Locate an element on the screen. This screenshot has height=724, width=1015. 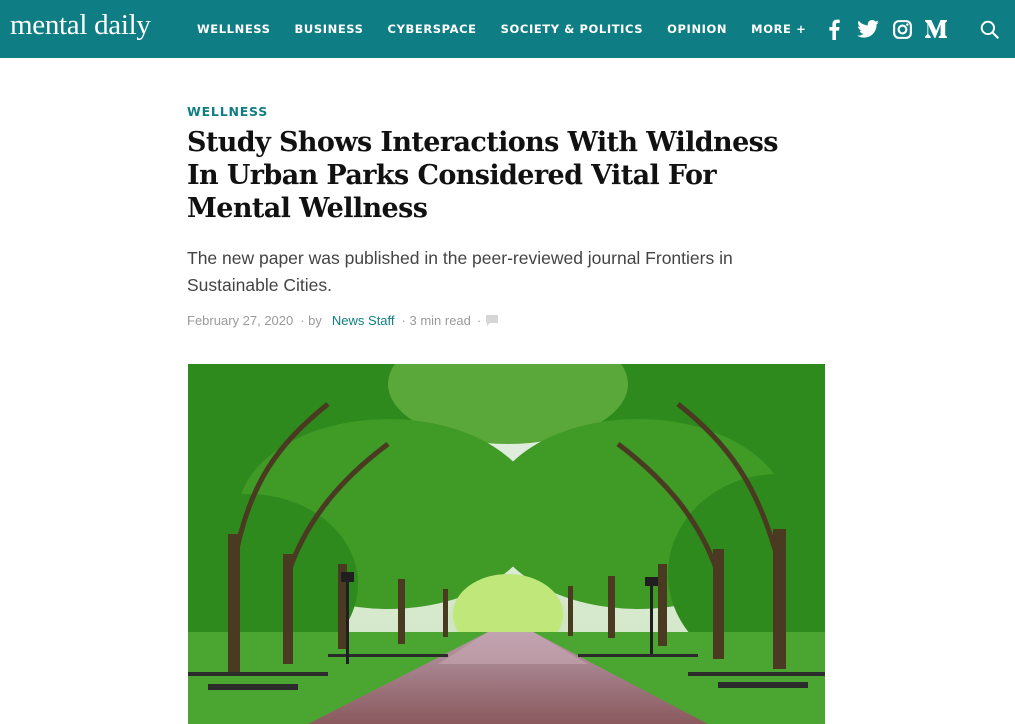
nav-item-cyberspace: CYBERSPACE is located at coordinates (432, 29).